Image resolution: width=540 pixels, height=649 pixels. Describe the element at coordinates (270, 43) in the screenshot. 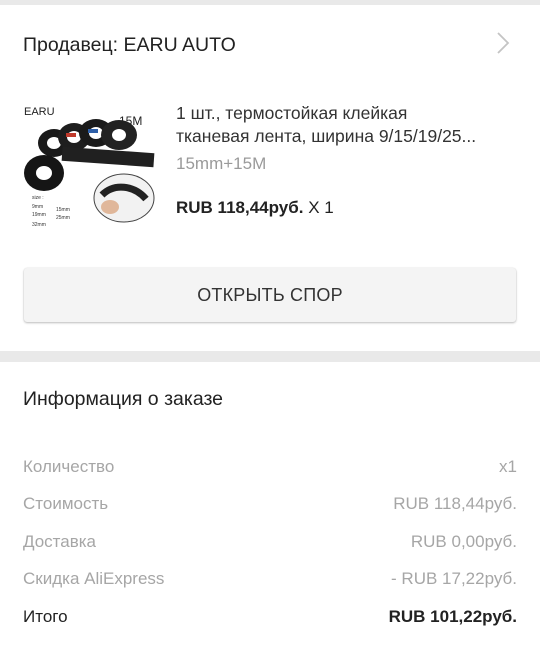

I see `seller-row: Продавец: EARU AUTO` at that location.